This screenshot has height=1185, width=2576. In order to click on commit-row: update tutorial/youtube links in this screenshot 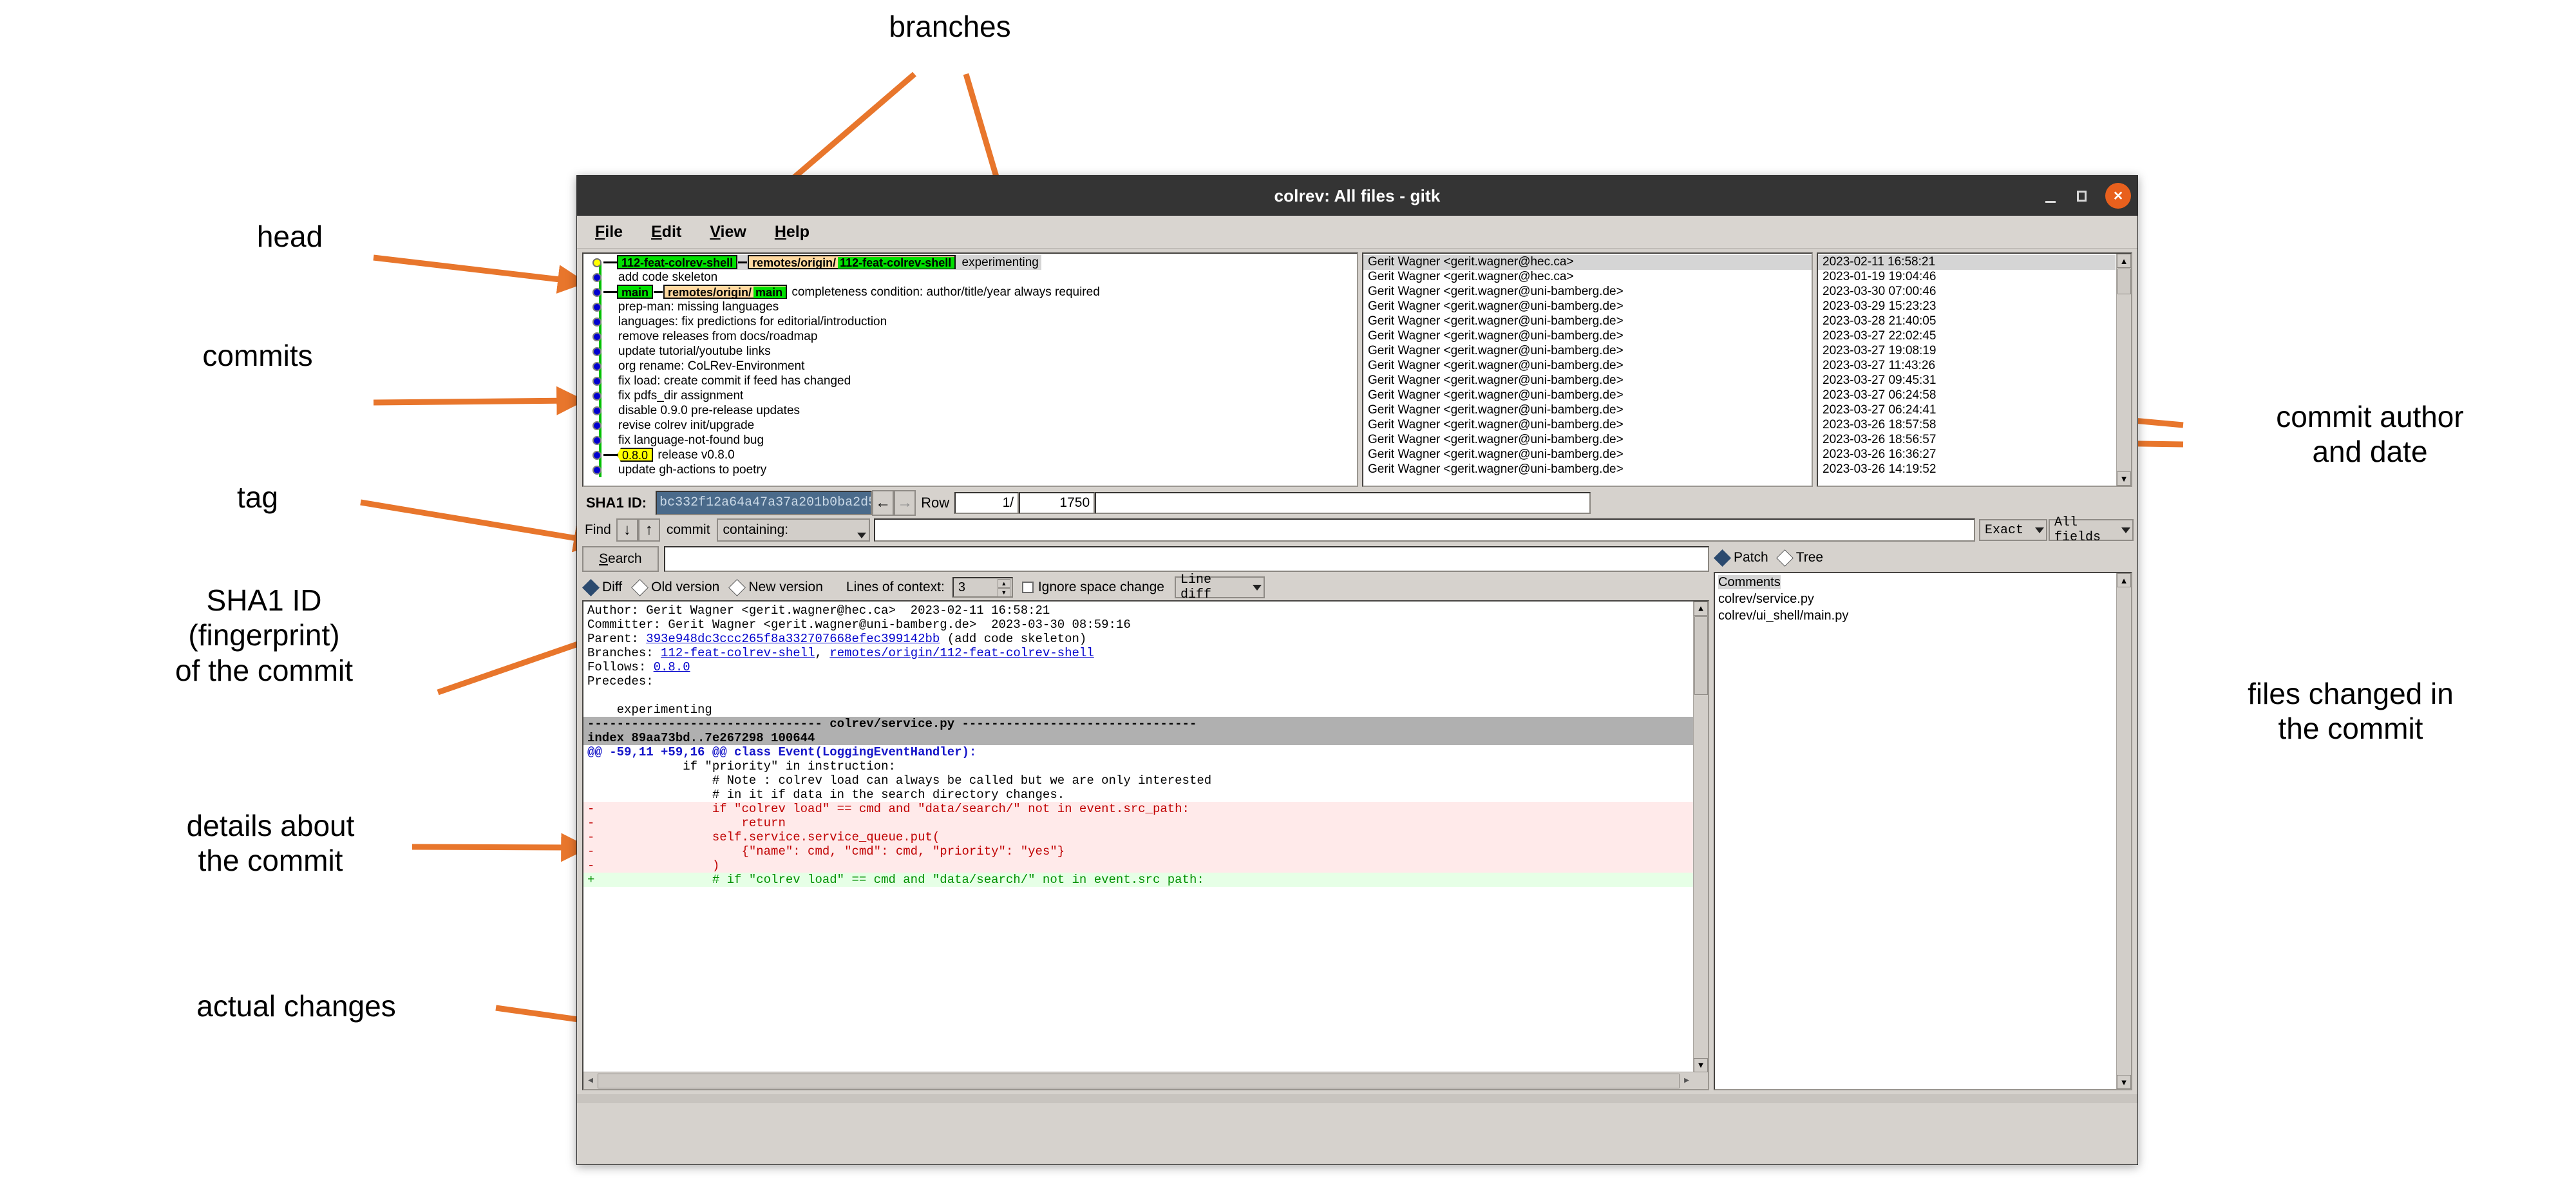, I will do `click(970, 351)`.